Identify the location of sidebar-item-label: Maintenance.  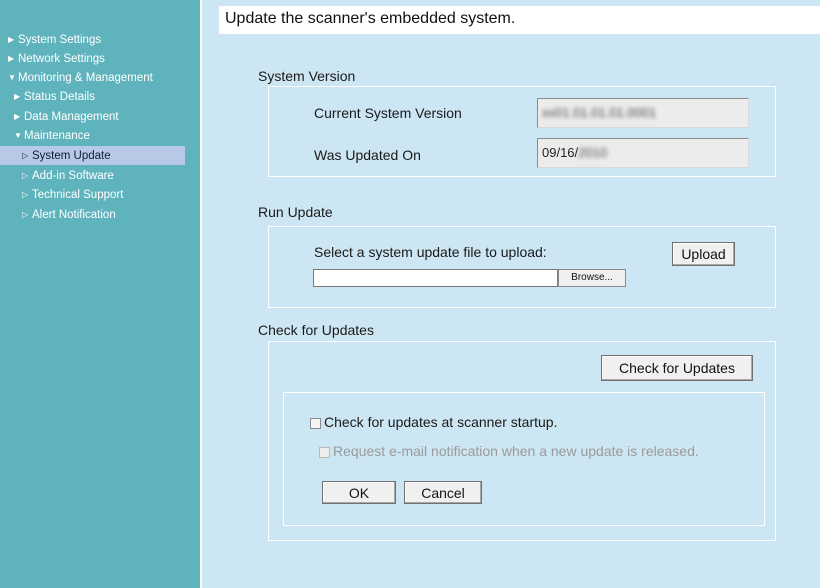
(57, 136).